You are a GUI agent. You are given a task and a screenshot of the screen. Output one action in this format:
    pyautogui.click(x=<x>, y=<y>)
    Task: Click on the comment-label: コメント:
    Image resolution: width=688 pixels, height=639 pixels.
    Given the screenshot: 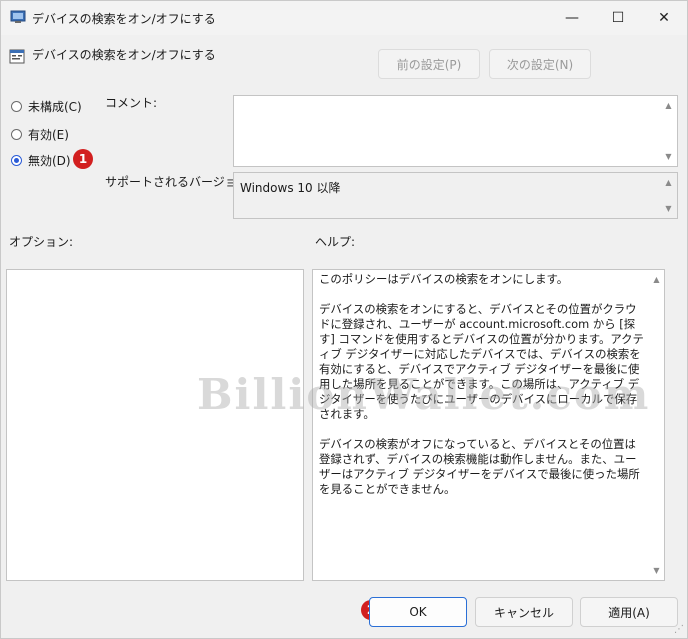 What is the action you would take?
    pyautogui.click(x=131, y=103)
    